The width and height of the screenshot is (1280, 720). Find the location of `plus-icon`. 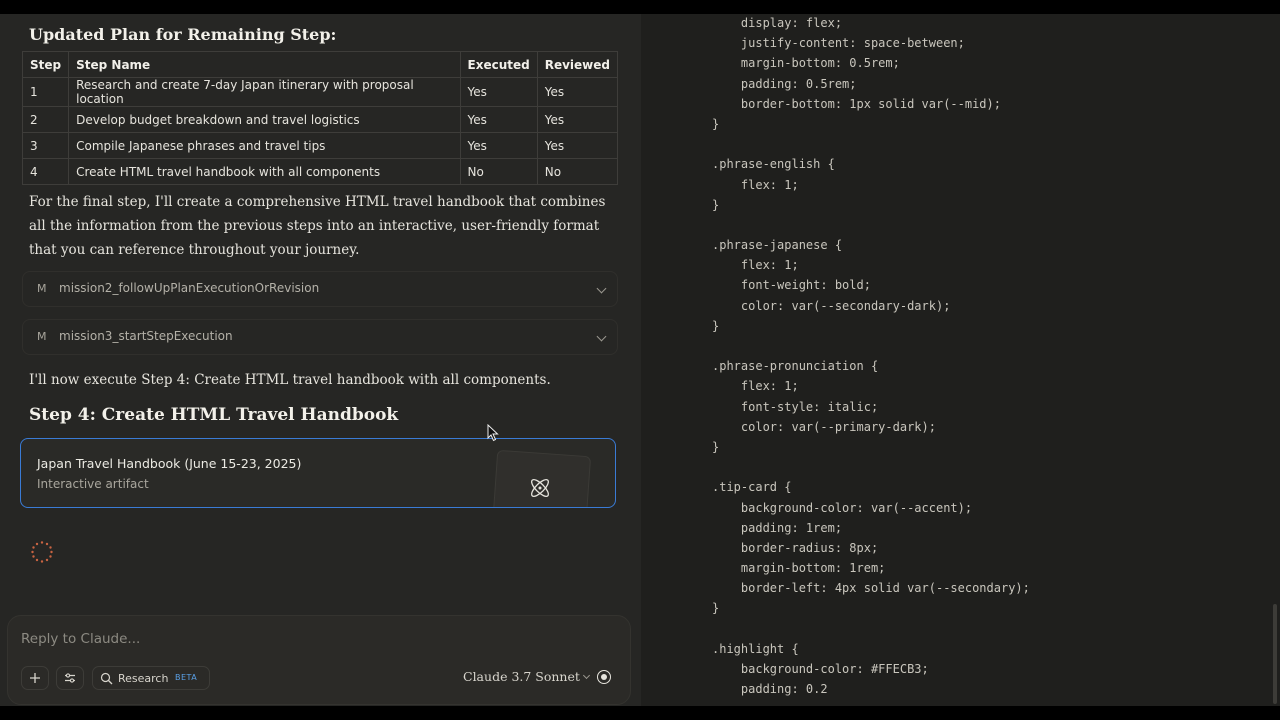

plus-icon is located at coordinates (35, 678).